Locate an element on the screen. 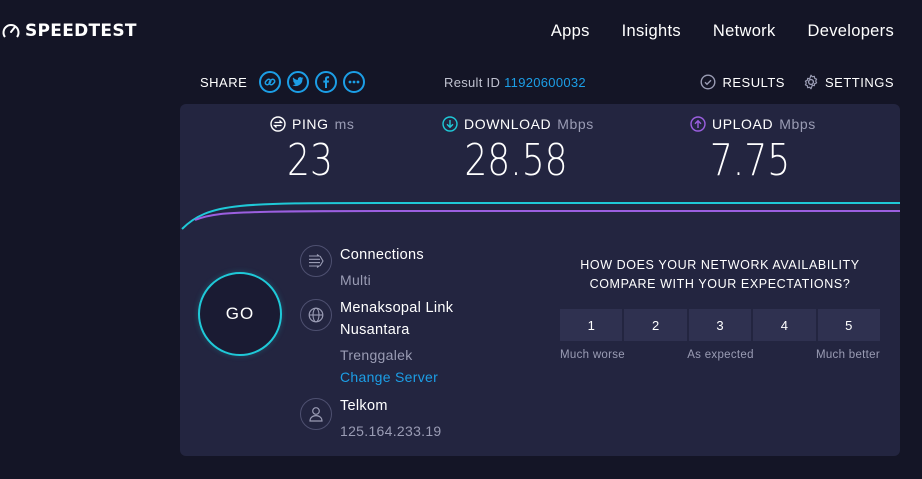  more-dots-icon is located at coordinates (354, 82).